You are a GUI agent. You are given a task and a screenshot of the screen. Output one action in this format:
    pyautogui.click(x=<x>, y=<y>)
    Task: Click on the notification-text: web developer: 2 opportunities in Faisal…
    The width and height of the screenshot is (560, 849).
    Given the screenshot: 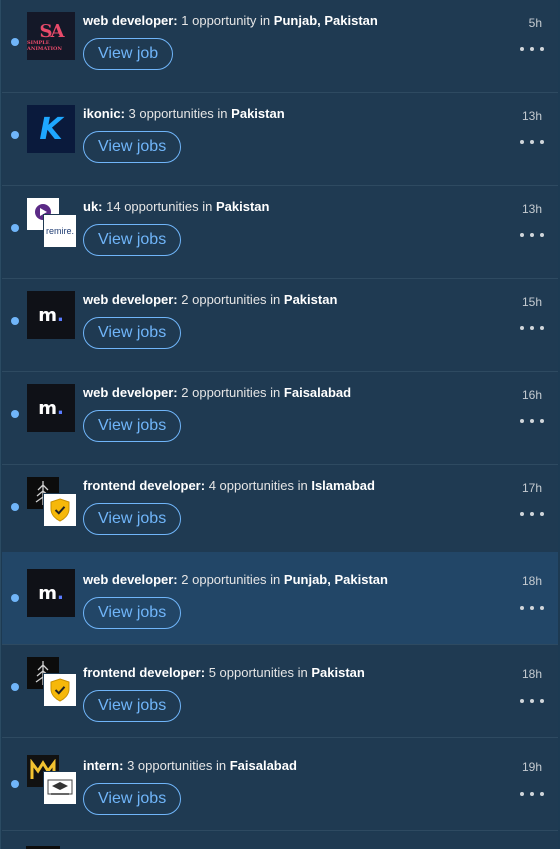 What is the action you would take?
    pyautogui.click(x=217, y=392)
    